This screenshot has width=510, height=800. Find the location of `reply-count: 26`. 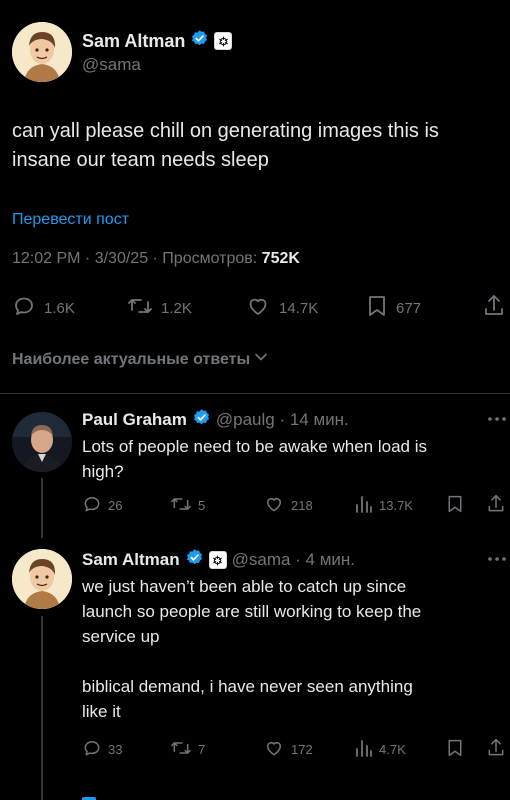

reply-count: 26 is located at coordinates (115, 505).